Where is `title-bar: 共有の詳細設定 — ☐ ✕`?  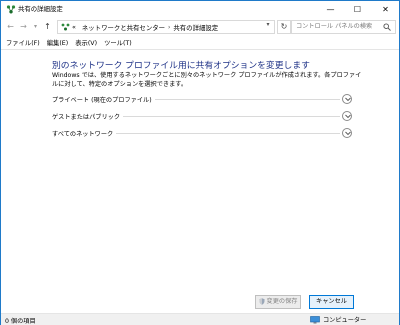
title-bar: 共有の詳細設定 — ☐ ✕ is located at coordinates (200, 9).